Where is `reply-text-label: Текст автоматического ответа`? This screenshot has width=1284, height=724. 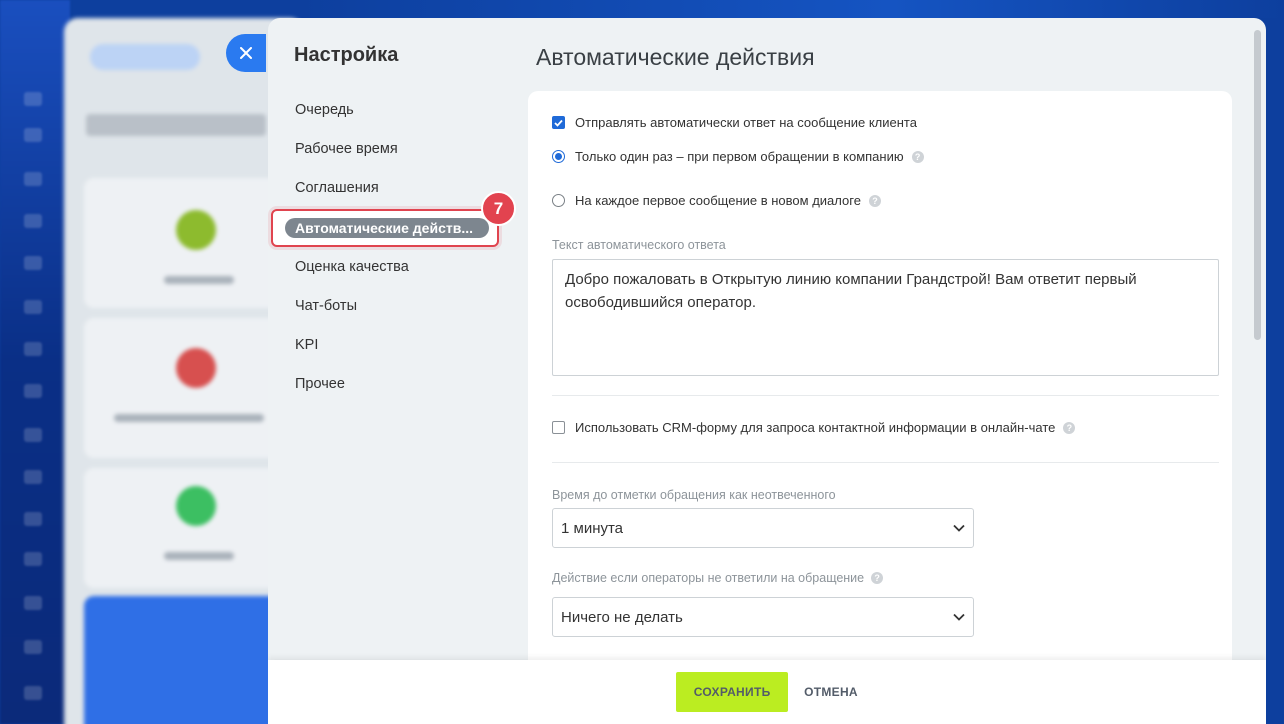 reply-text-label: Текст автоматического ответа is located at coordinates (639, 245).